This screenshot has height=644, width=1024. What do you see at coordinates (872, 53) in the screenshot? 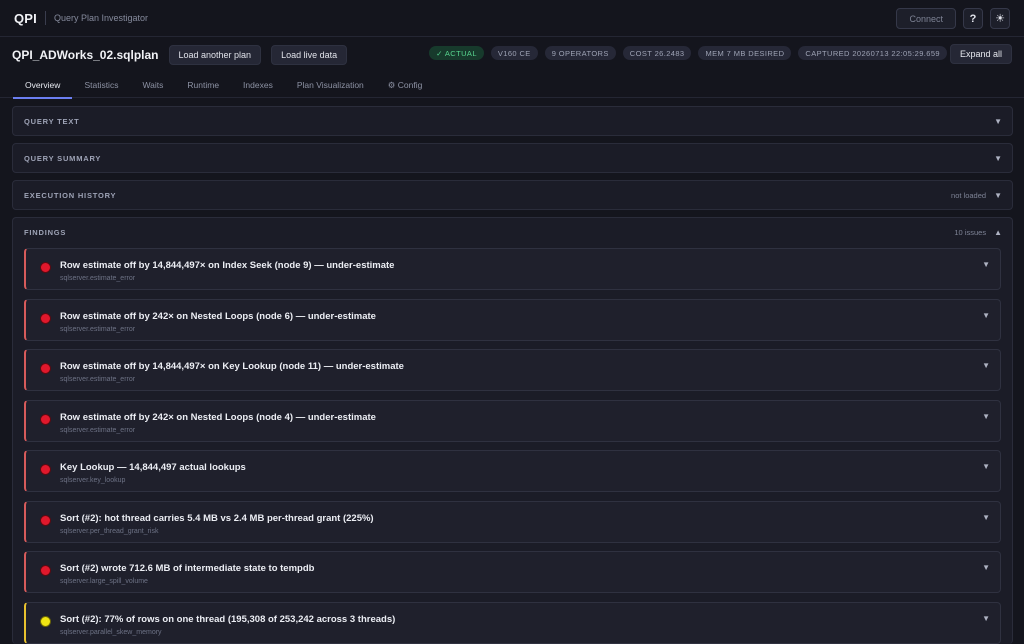
I see `captured-badge: CAPTURED 20260713 22:05:29.659` at bounding box center [872, 53].